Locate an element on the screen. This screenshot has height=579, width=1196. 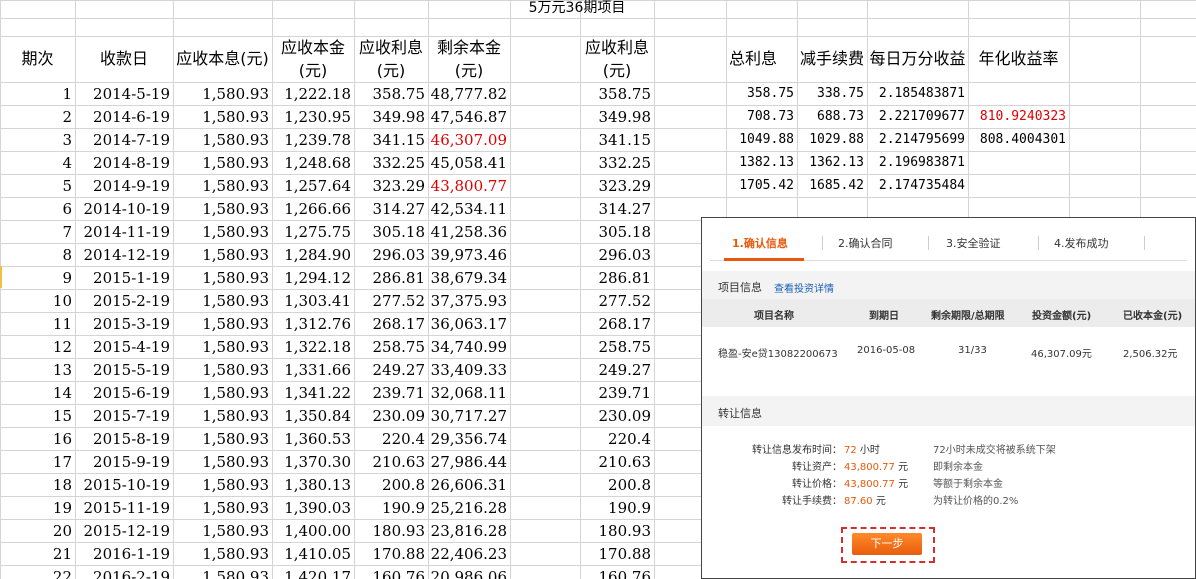
cell-interest: 230.09 is located at coordinates (390, 416).